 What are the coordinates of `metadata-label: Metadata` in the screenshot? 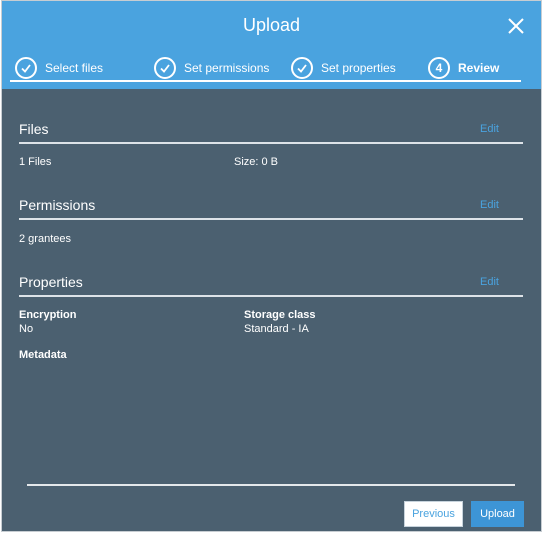 It's located at (43, 355).